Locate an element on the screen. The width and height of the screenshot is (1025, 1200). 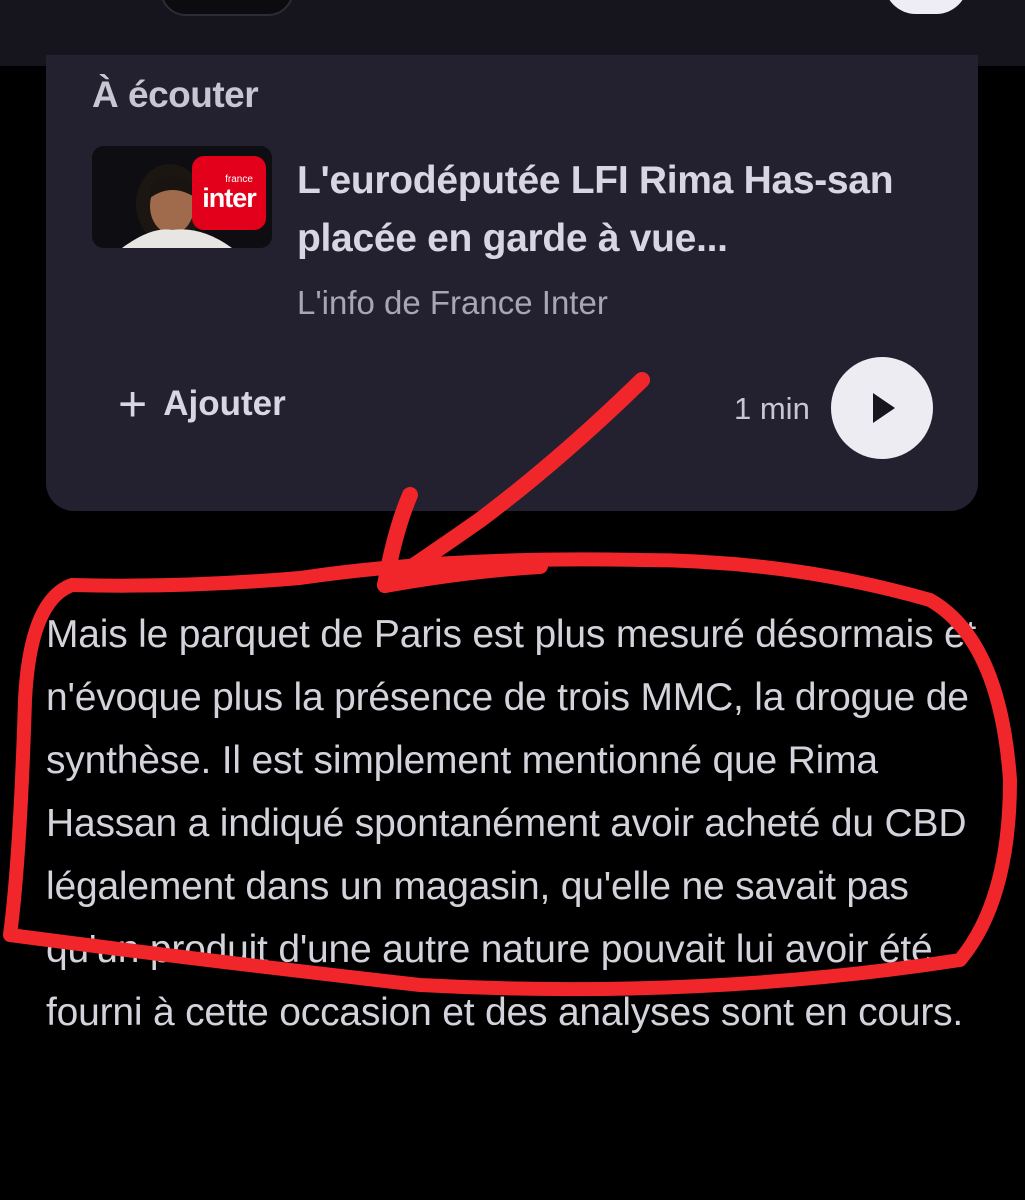
play-button is located at coordinates (882, 408).